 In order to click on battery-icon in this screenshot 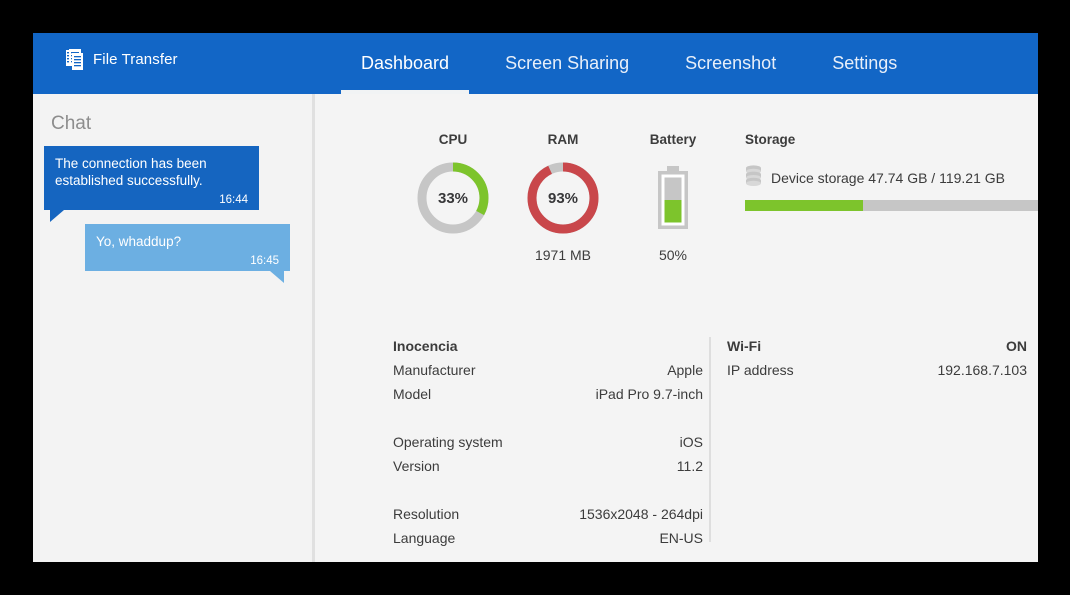, I will do `click(673, 198)`.